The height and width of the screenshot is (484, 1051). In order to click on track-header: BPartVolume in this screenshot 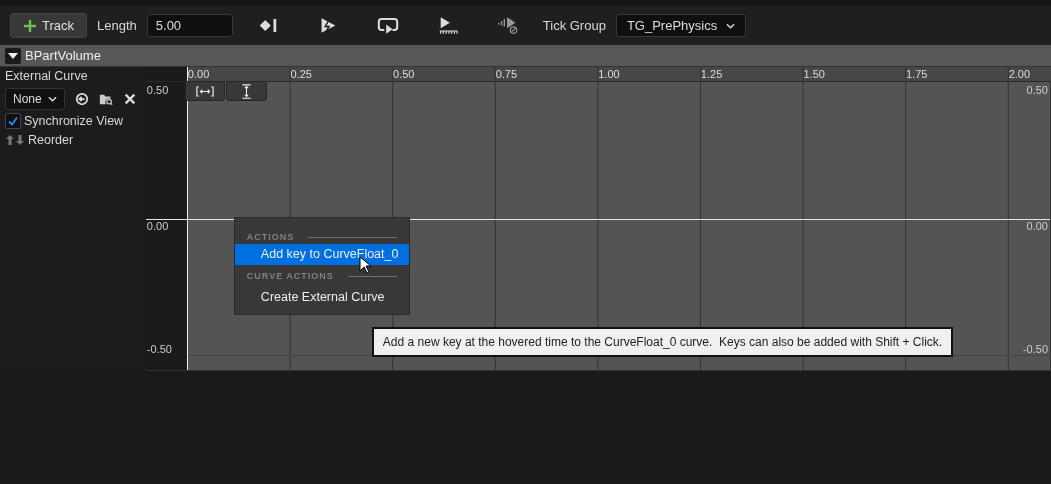, I will do `click(525, 56)`.